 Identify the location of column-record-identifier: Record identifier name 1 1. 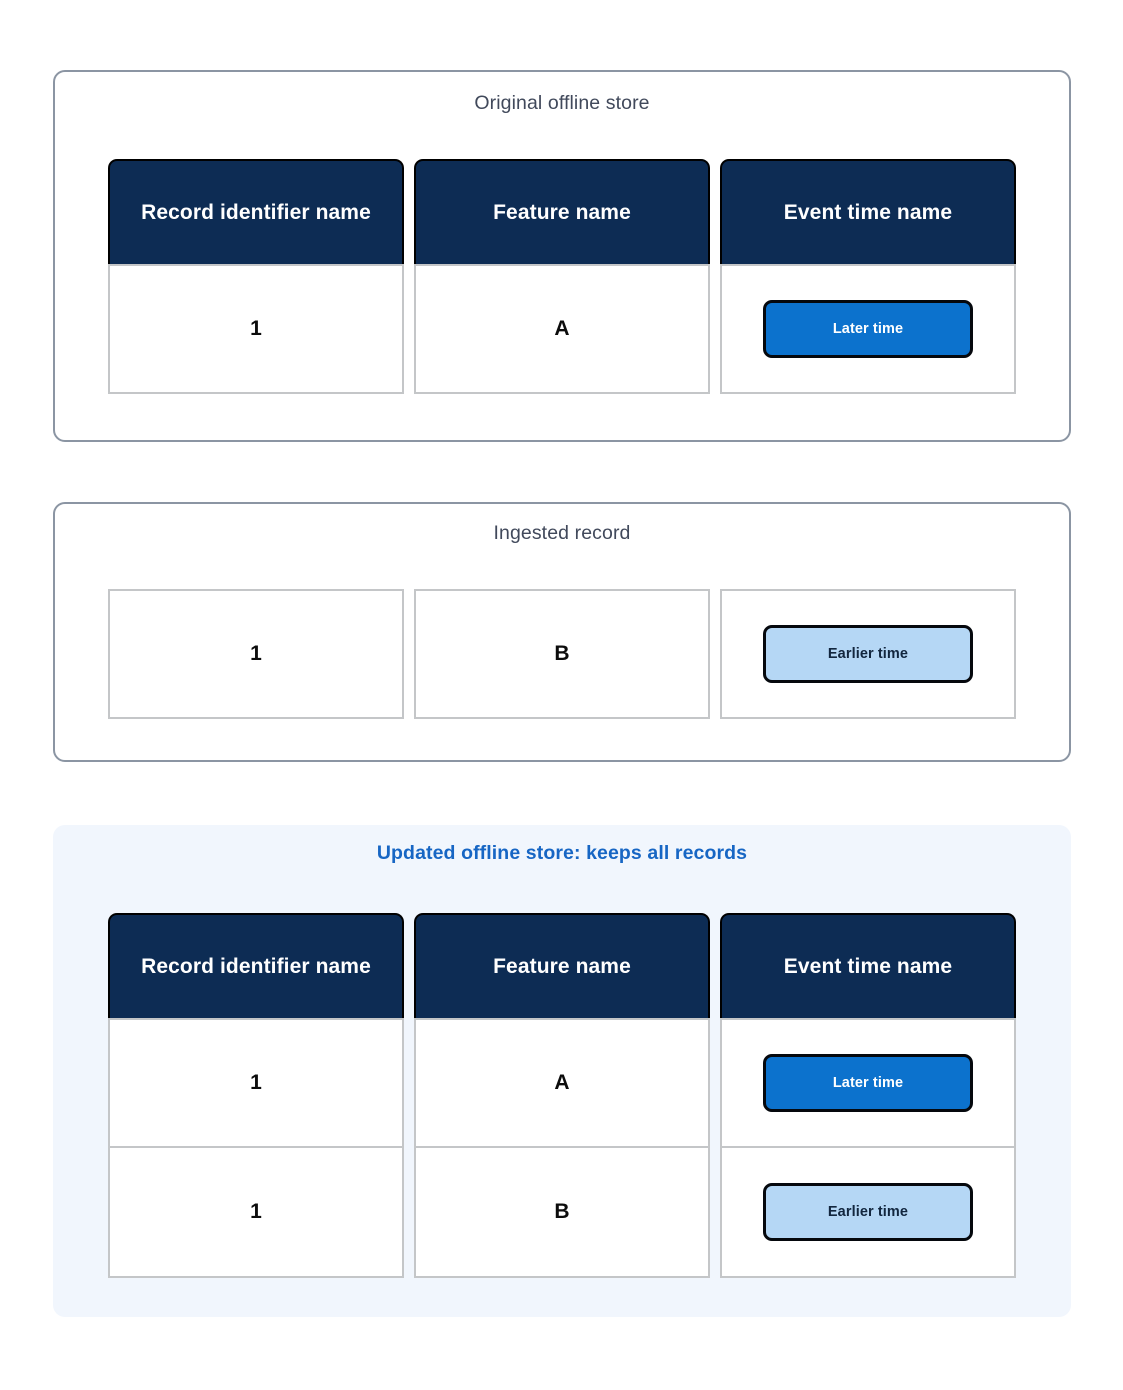
(256, 1095).